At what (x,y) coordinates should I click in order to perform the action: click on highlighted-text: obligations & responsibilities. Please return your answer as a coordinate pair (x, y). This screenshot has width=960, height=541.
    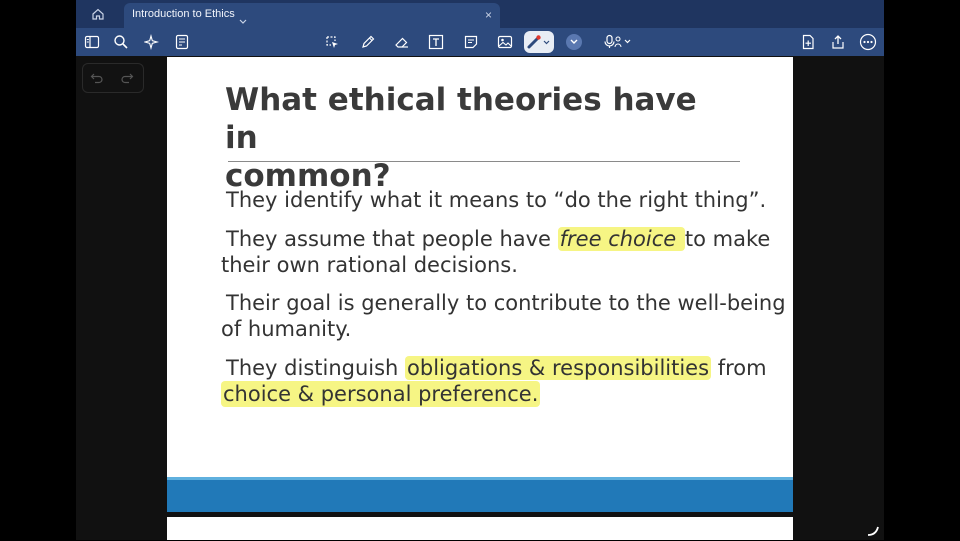
    Looking at the image, I should click on (558, 368).